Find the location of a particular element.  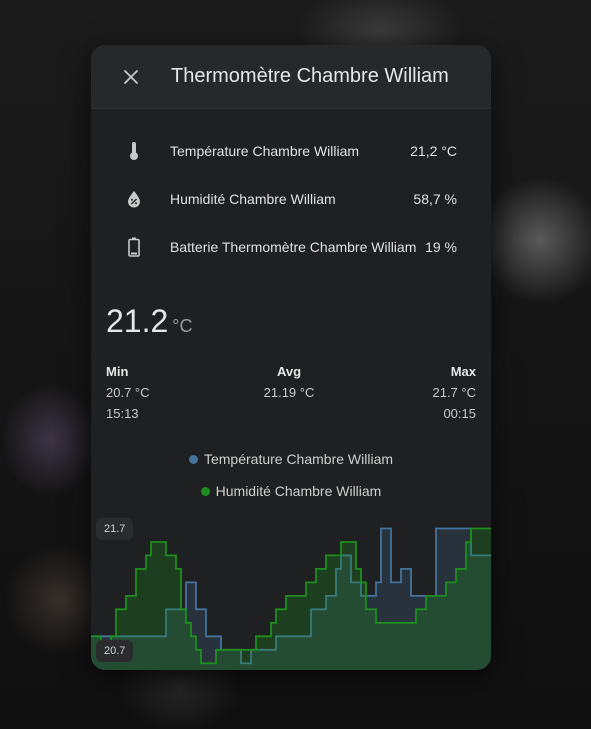

stat-value: 21.19 °C is located at coordinates (289, 392).